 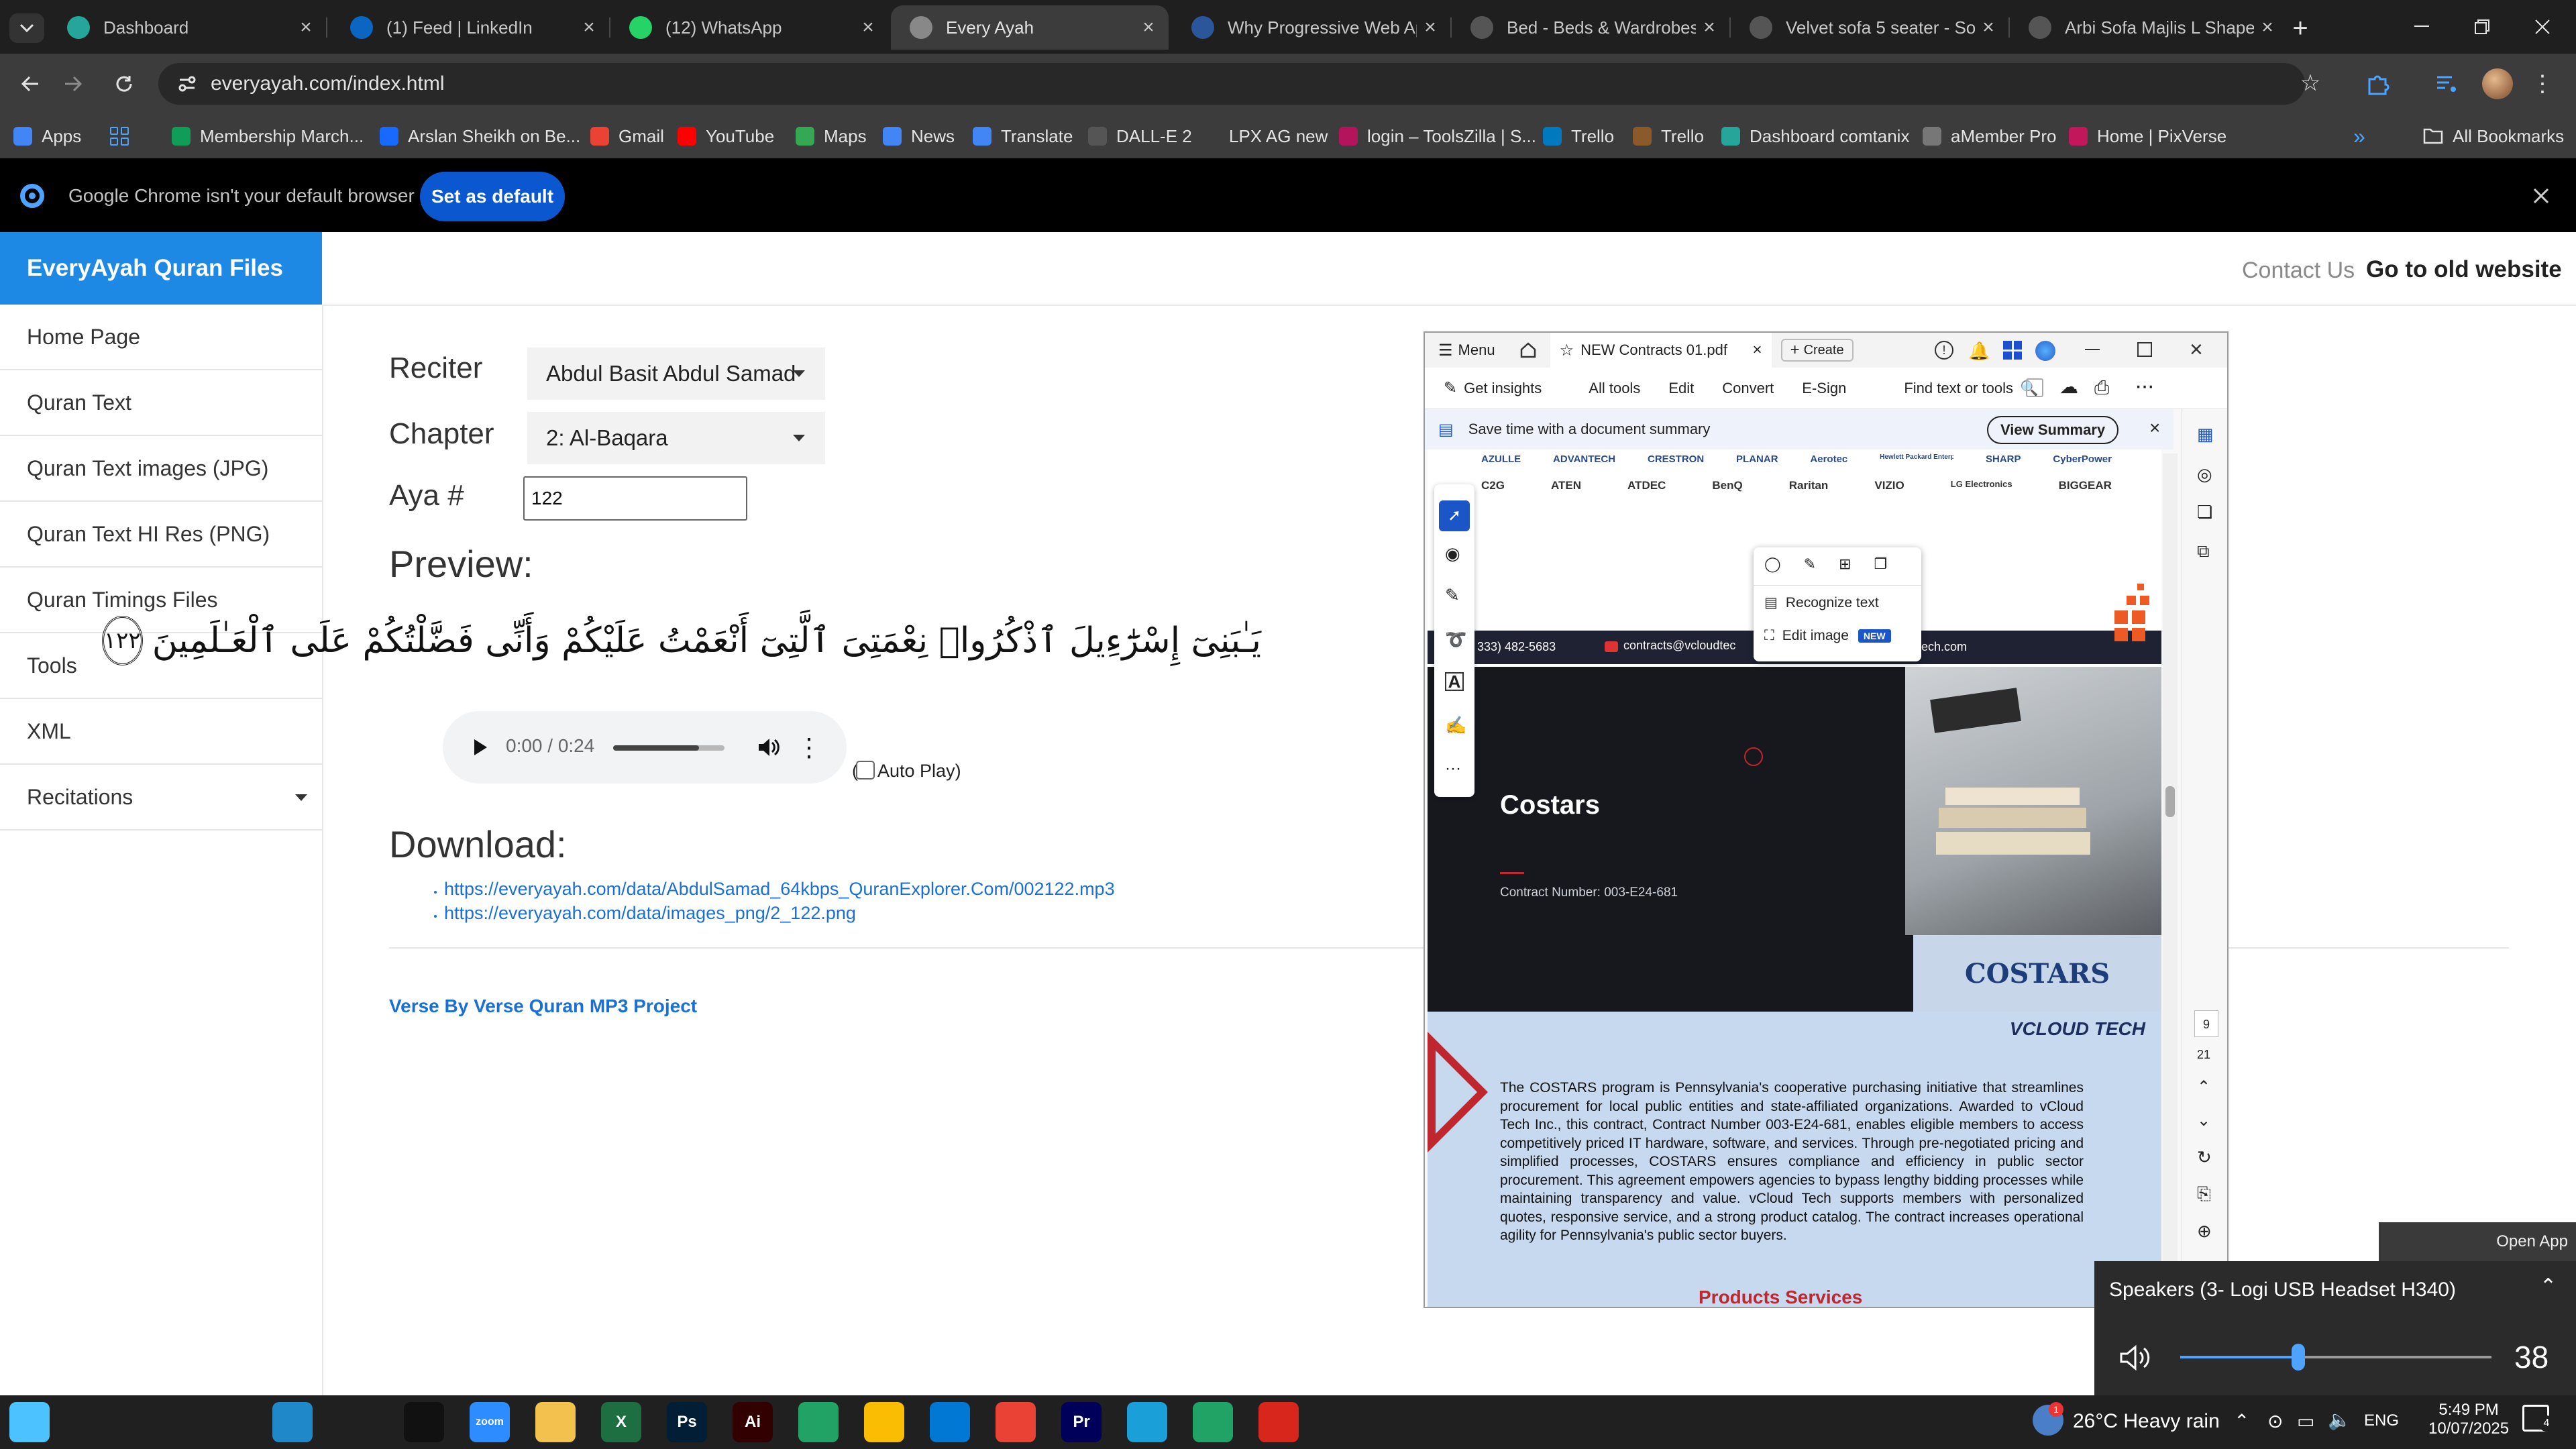 What do you see at coordinates (543, 1006) in the screenshot?
I see `footer-link: Verse By Verse Quran MP3 Project` at bounding box center [543, 1006].